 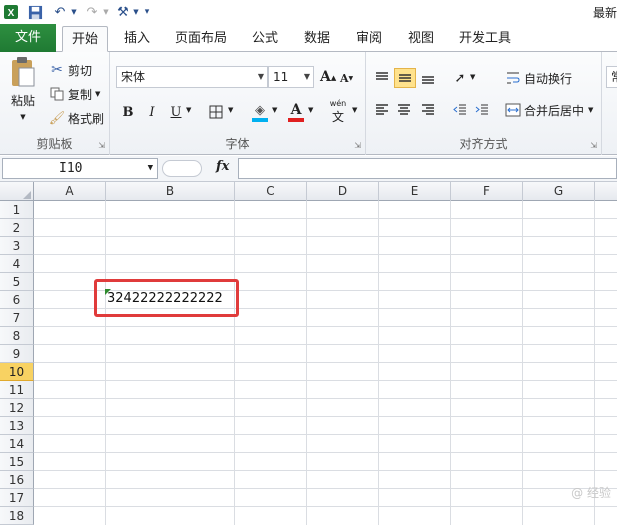 I want to click on row-header: 16, so click(x=17, y=480).